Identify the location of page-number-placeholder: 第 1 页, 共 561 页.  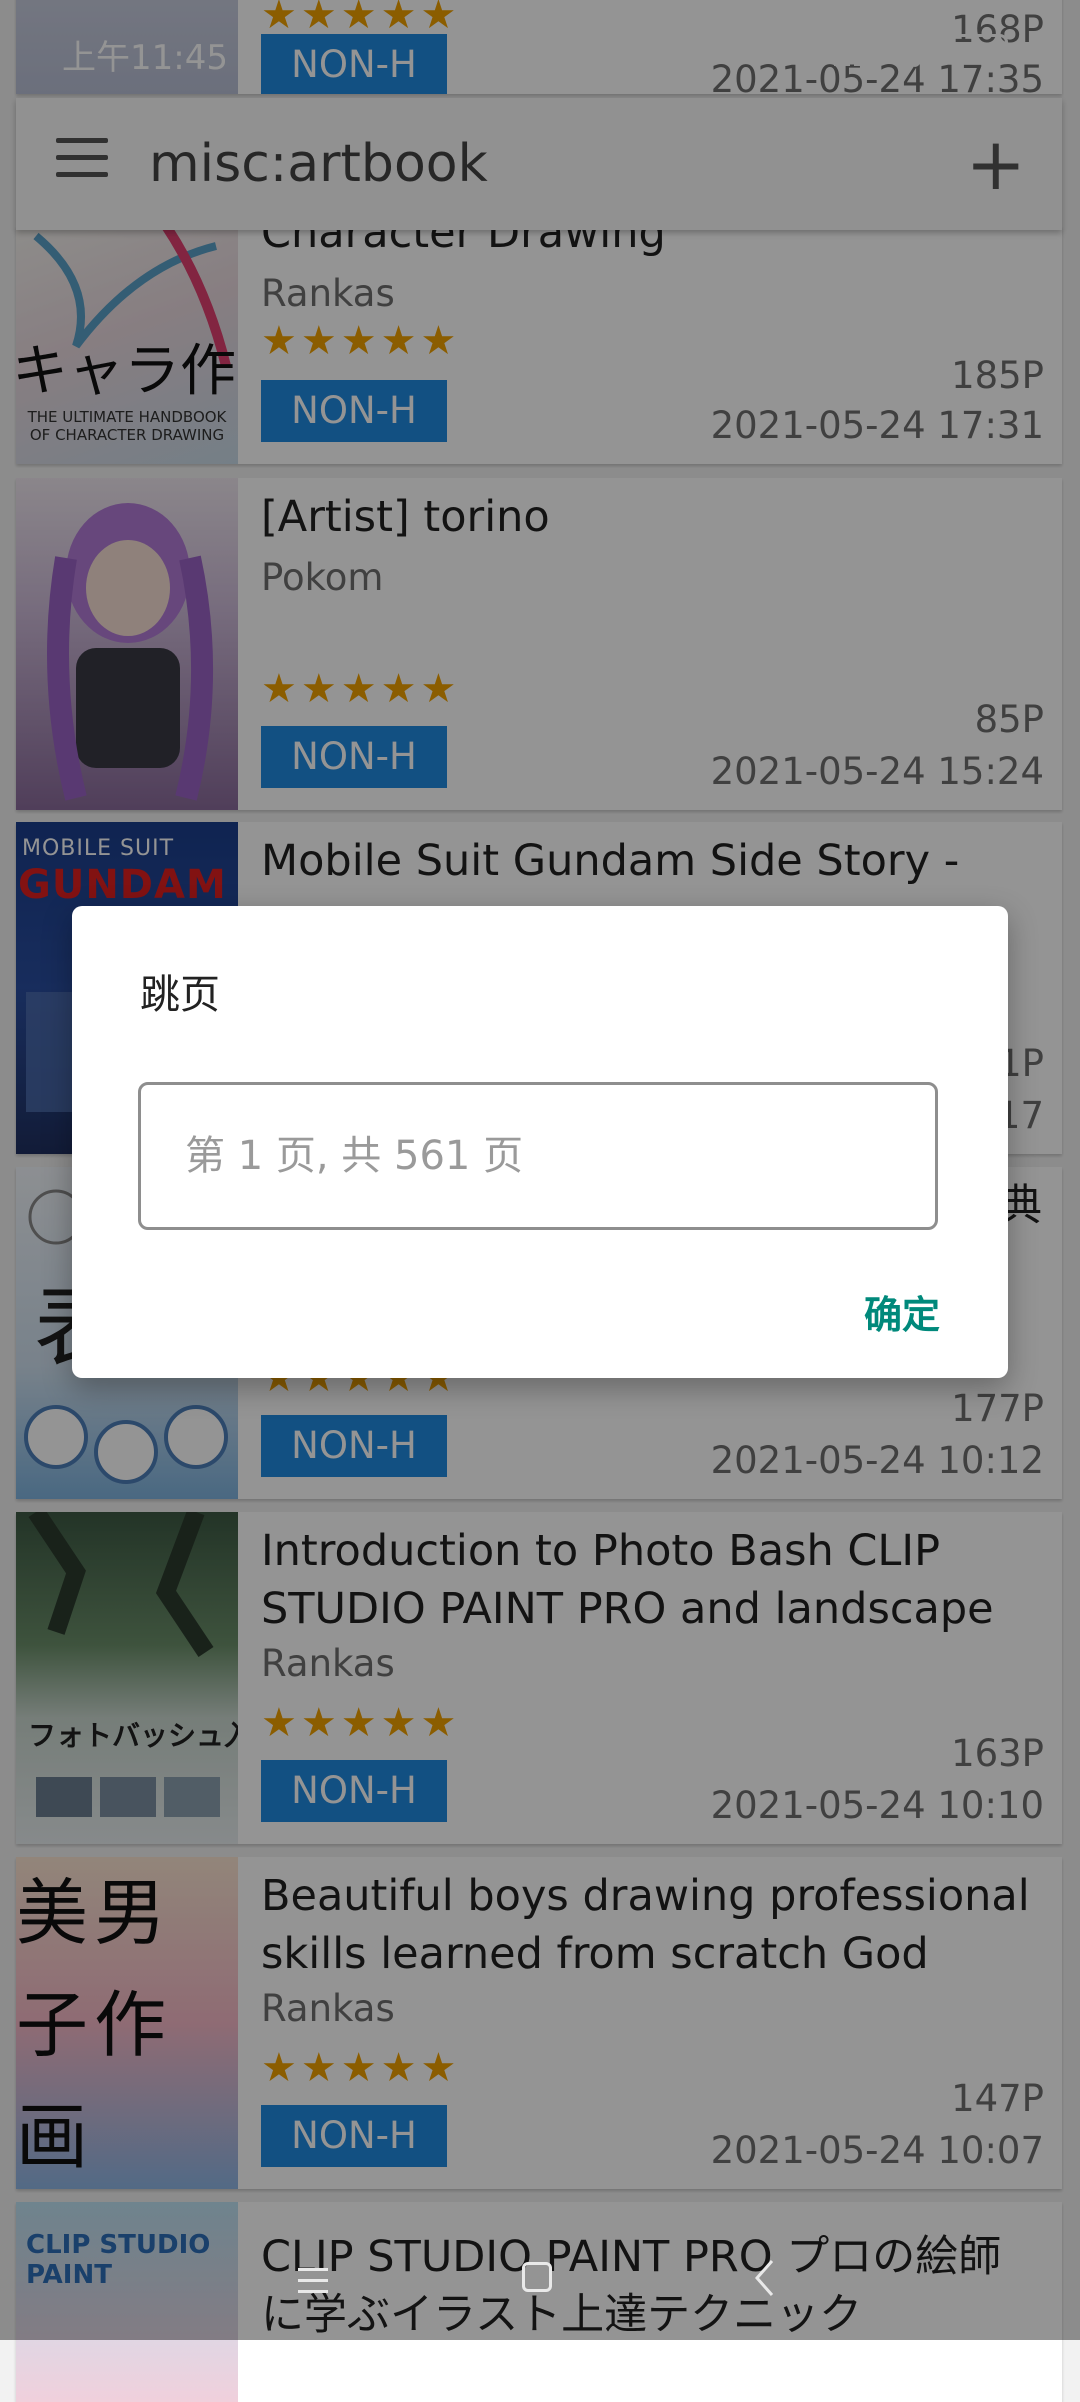
(354, 1156).